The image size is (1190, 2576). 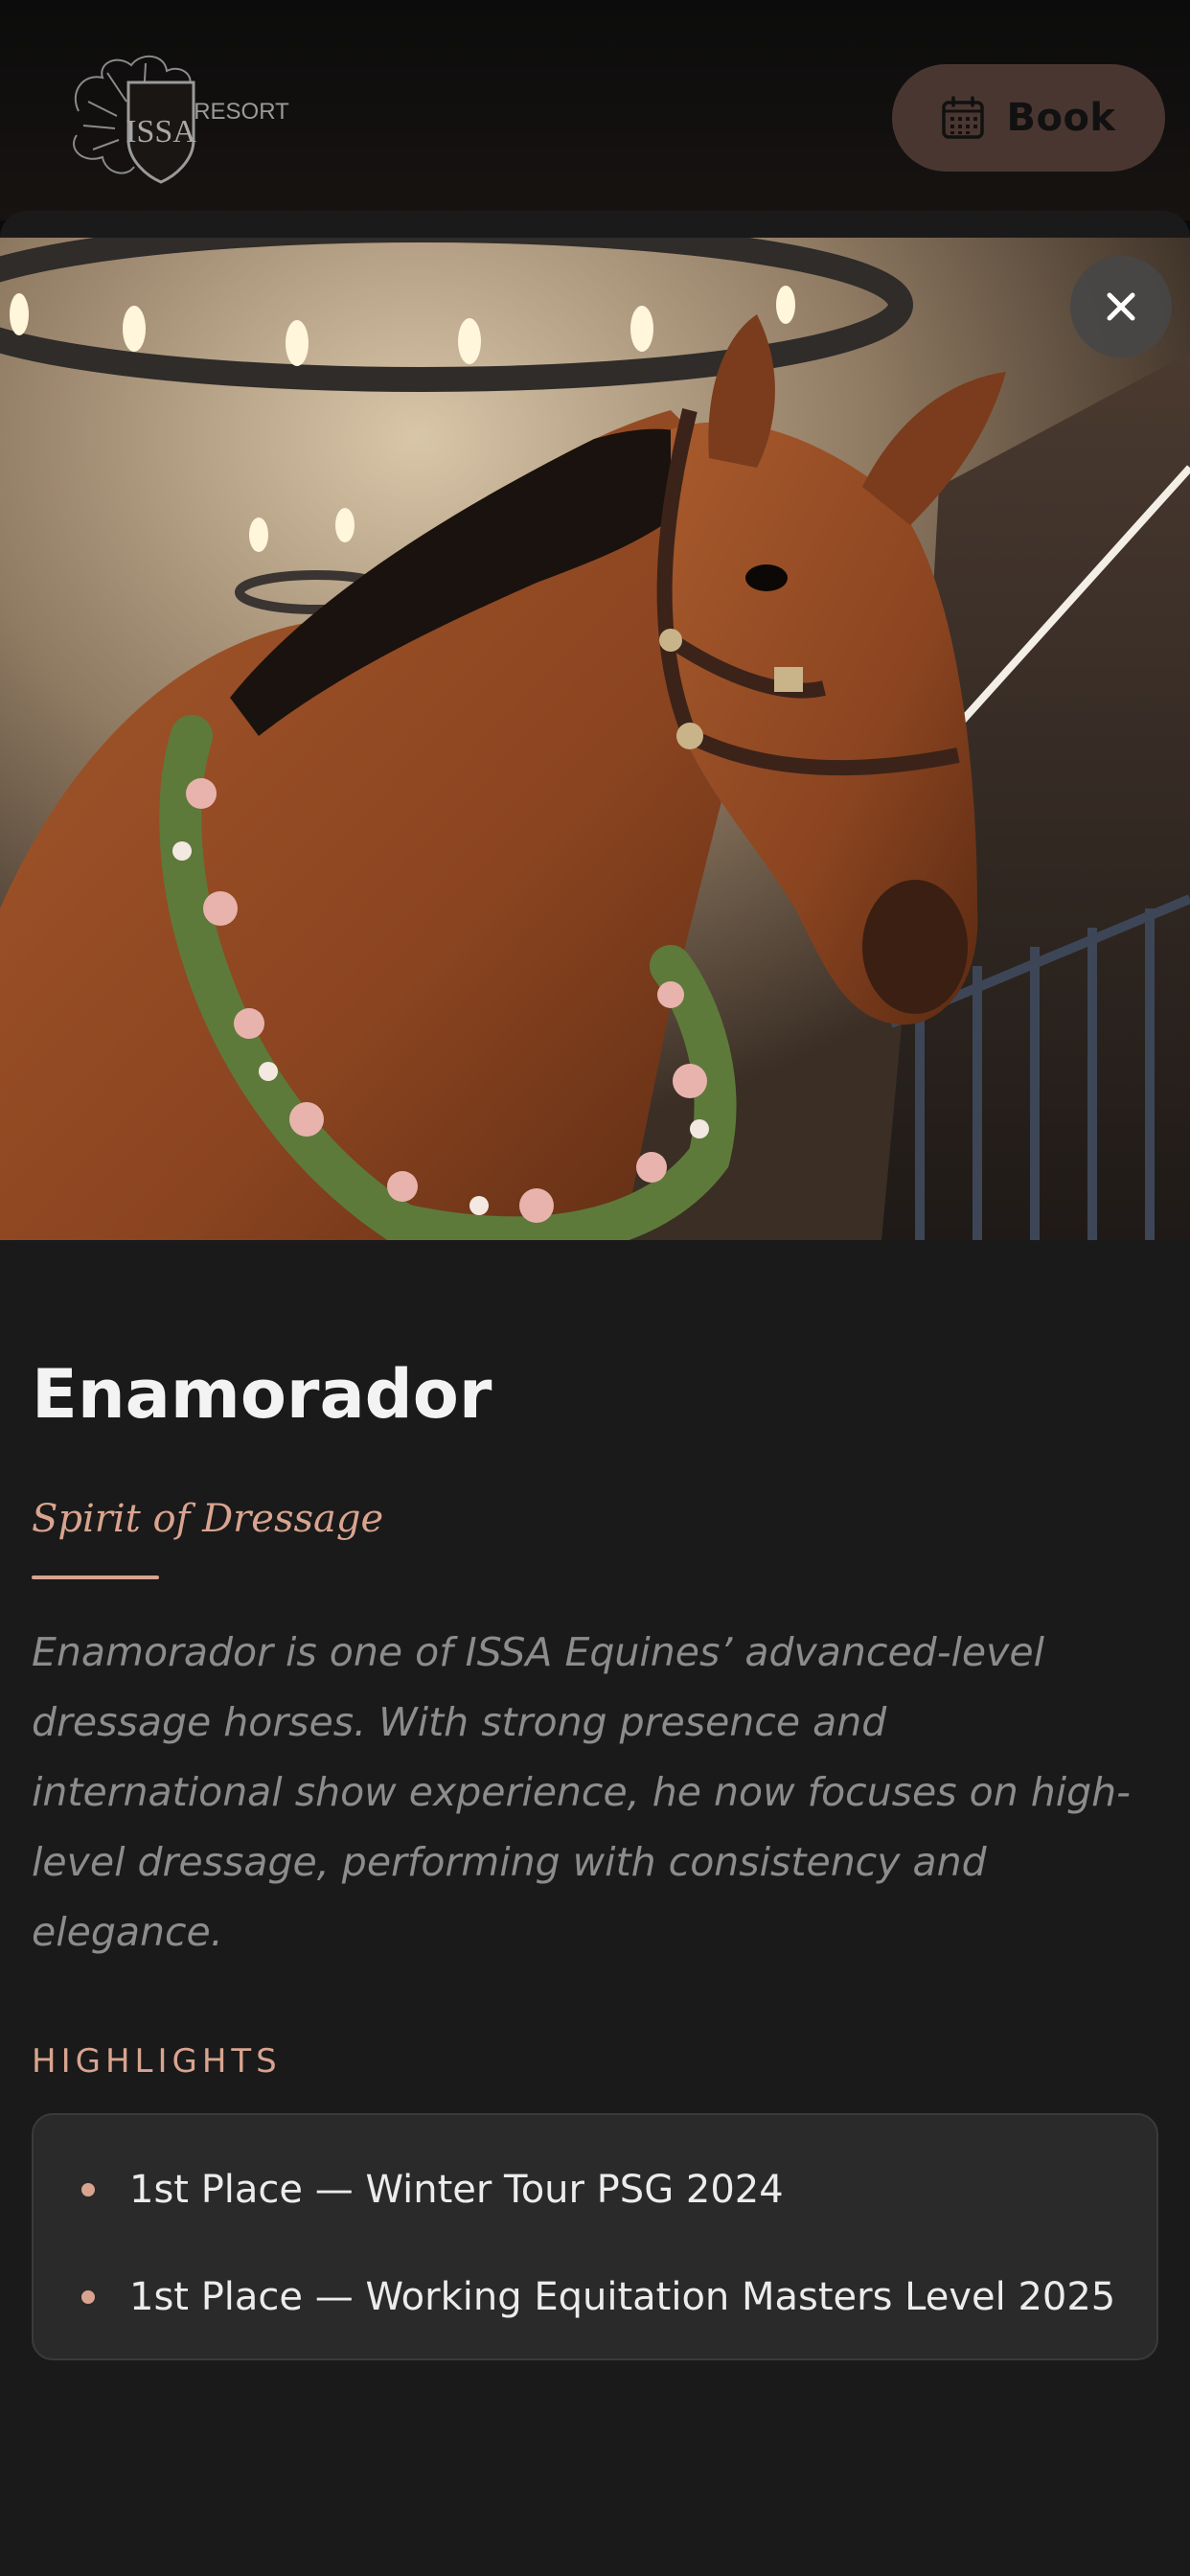 What do you see at coordinates (1061, 118) in the screenshot?
I see `book-button-label: Book` at bounding box center [1061, 118].